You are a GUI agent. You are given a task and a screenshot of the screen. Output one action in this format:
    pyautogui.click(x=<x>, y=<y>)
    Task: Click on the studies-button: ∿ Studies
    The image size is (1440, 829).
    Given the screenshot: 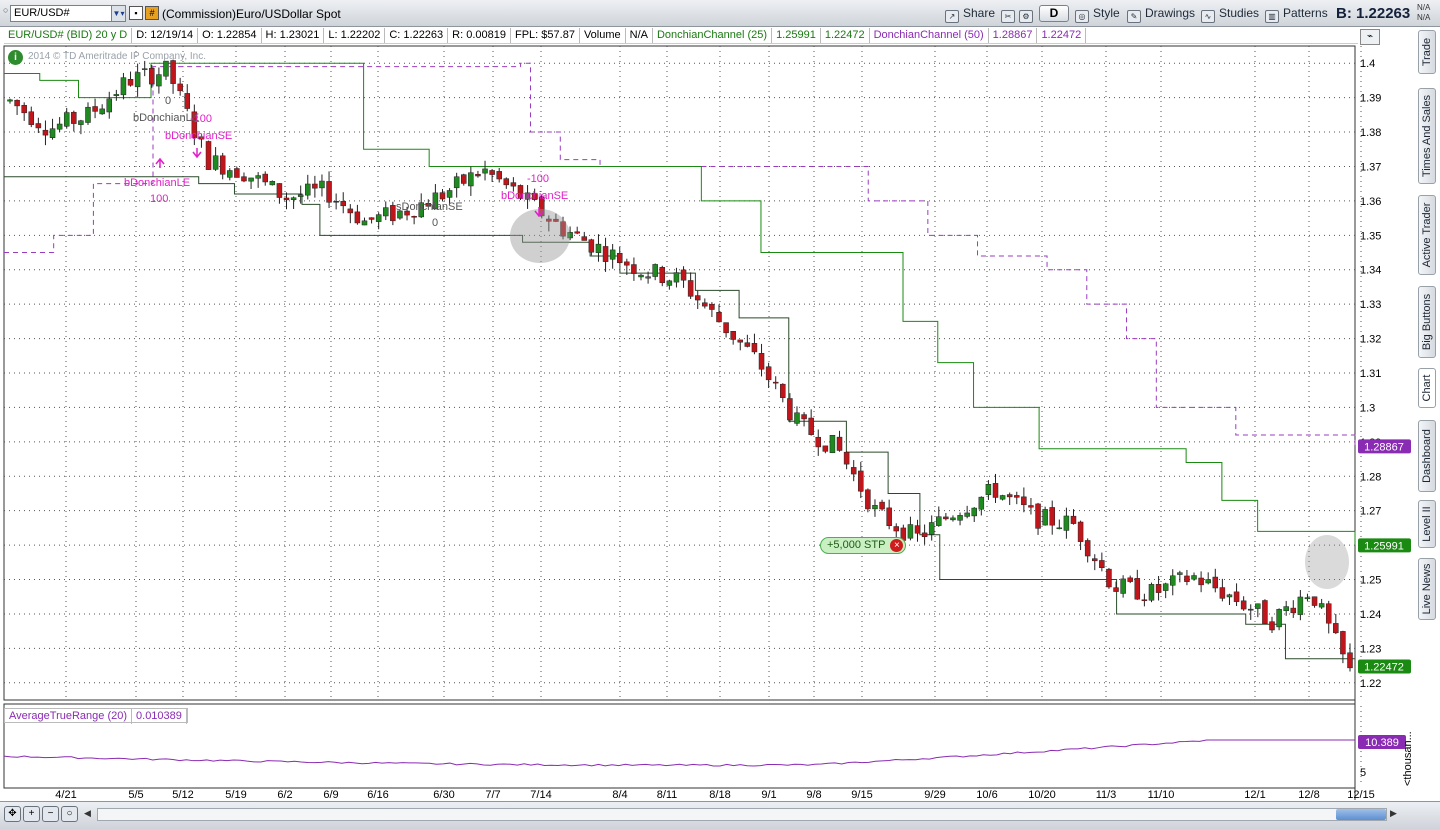 What is the action you would take?
    pyautogui.click(x=1230, y=13)
    